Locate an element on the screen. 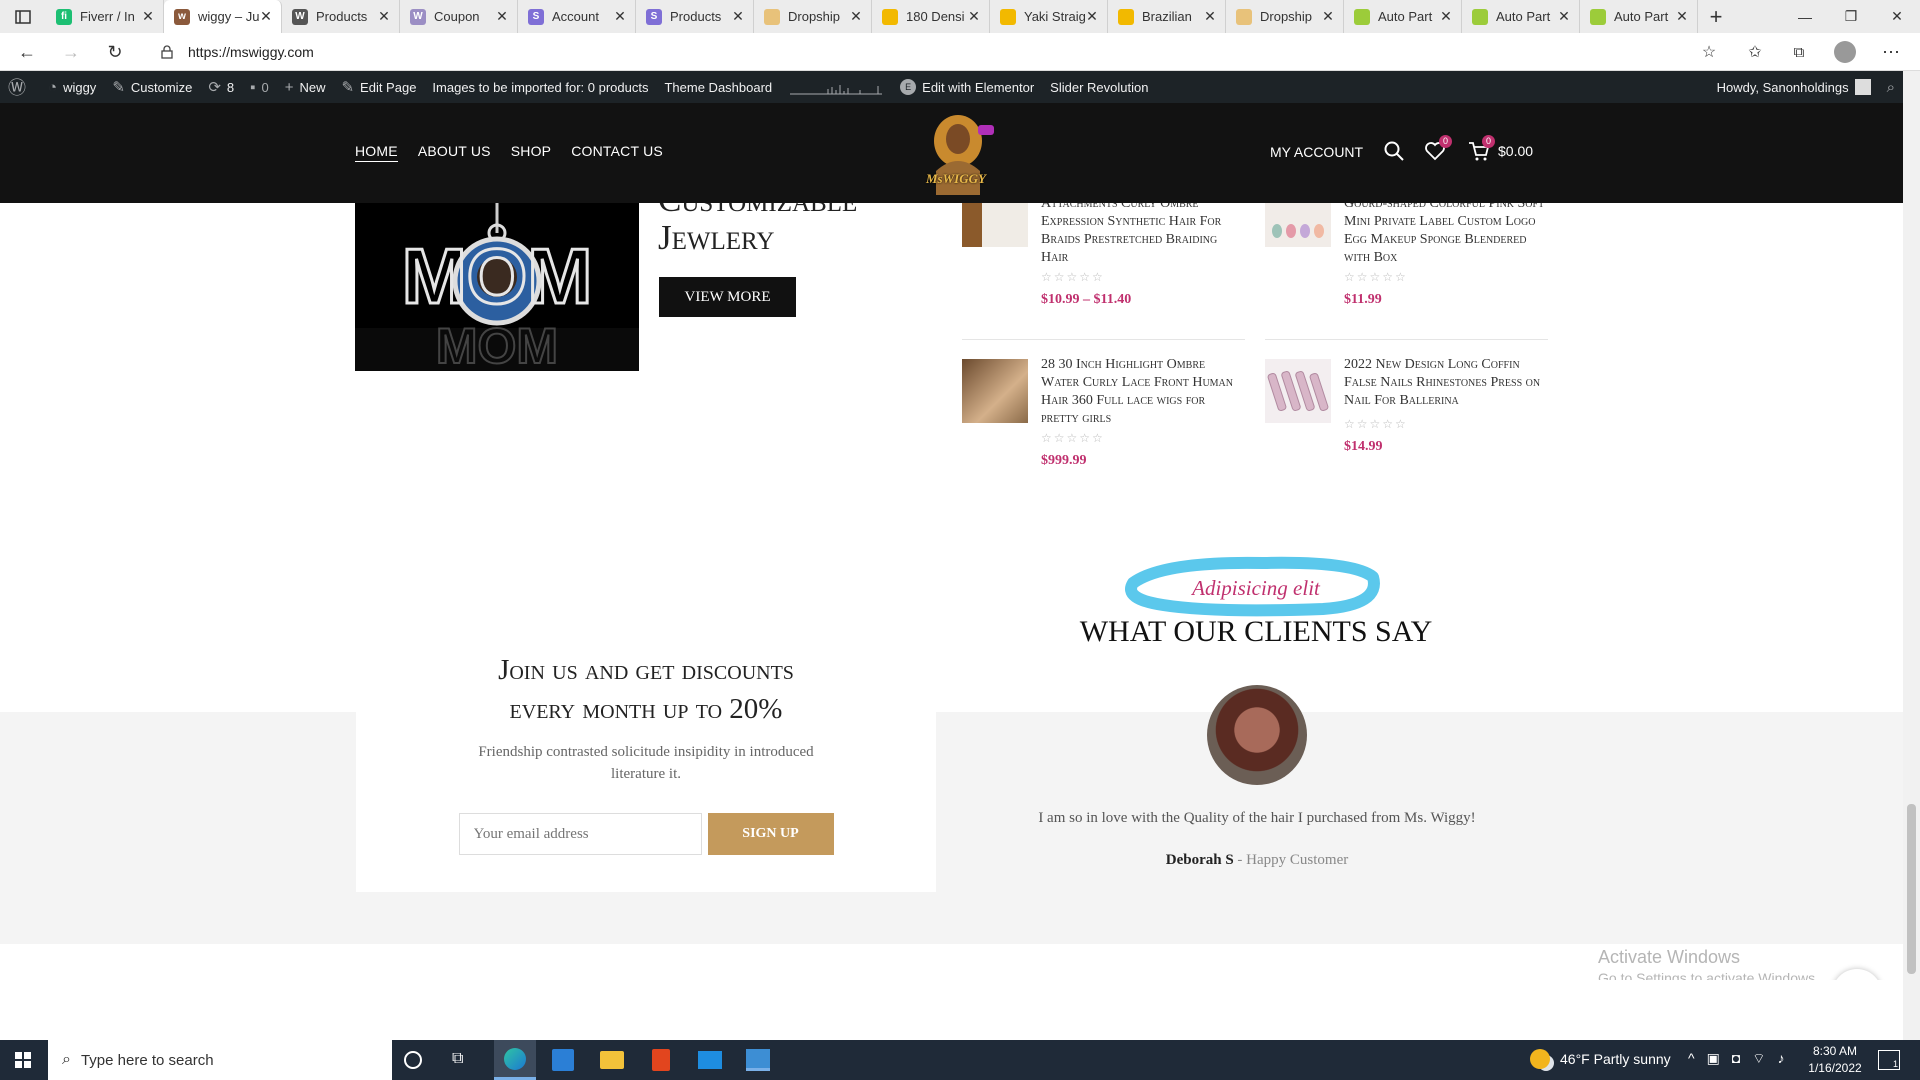  browser-tab: 180 Densi ✕ is located at coordinates (931, 16).